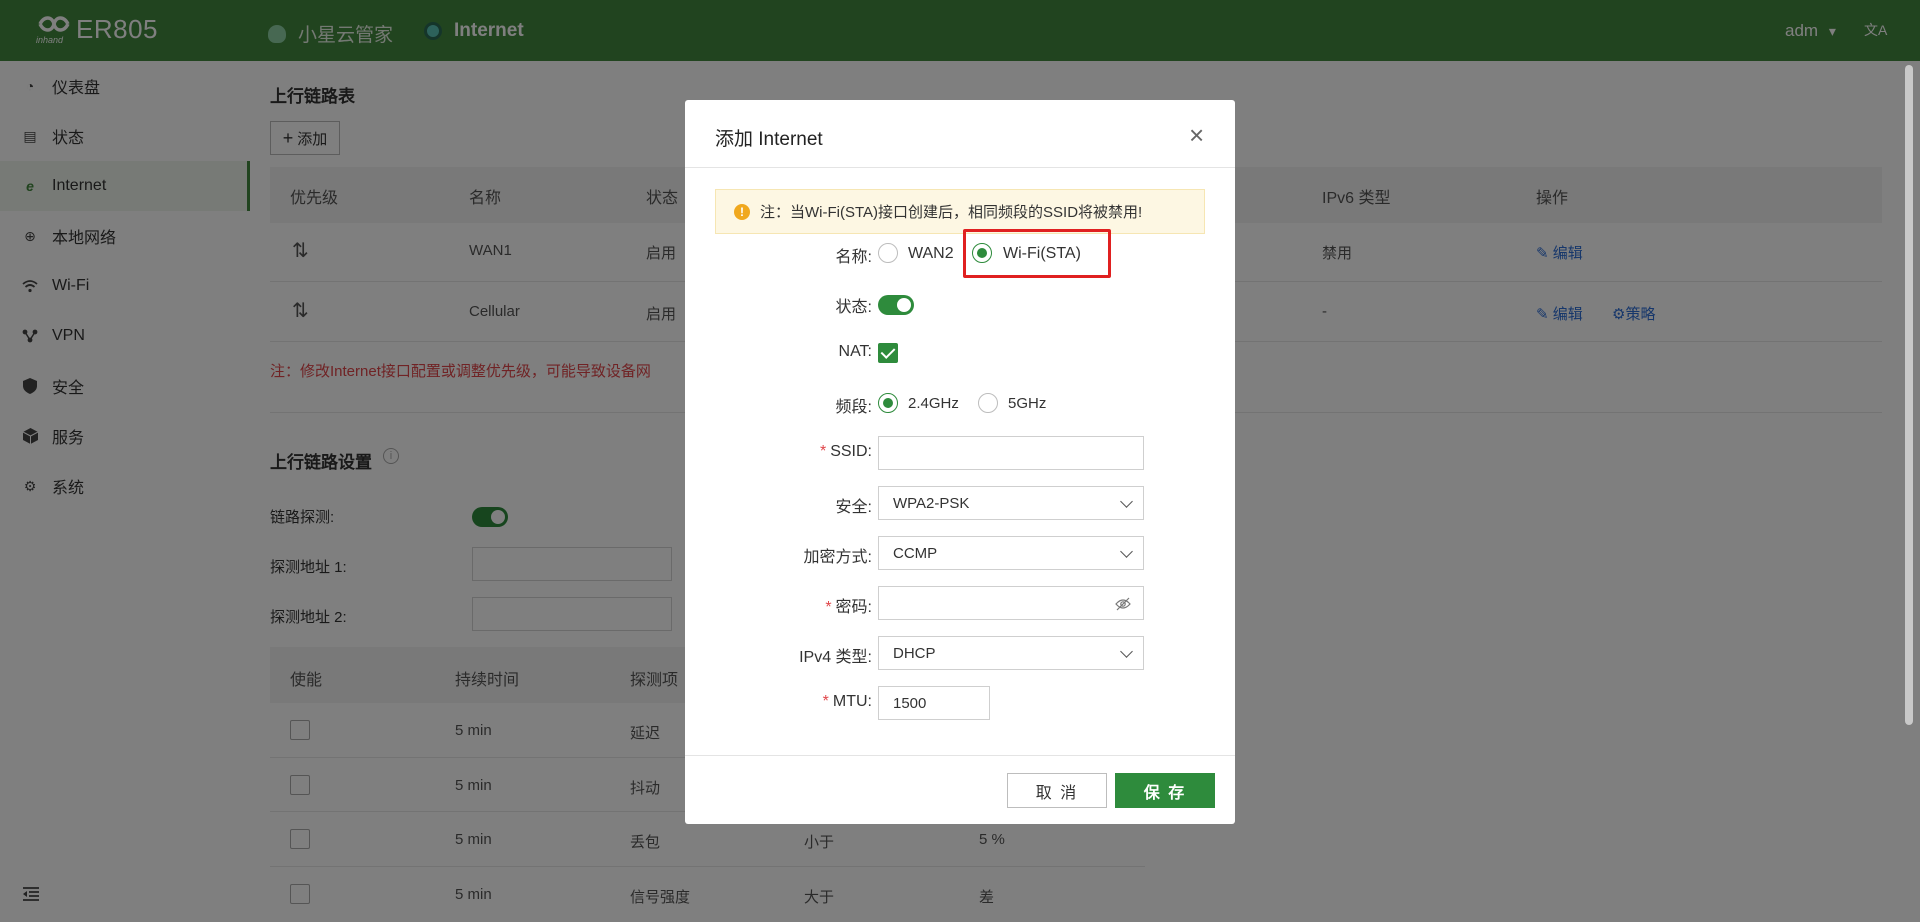 This screenshot has height=922, width=1920. I want to click on mtu-input: 1500, so click(934, 703).